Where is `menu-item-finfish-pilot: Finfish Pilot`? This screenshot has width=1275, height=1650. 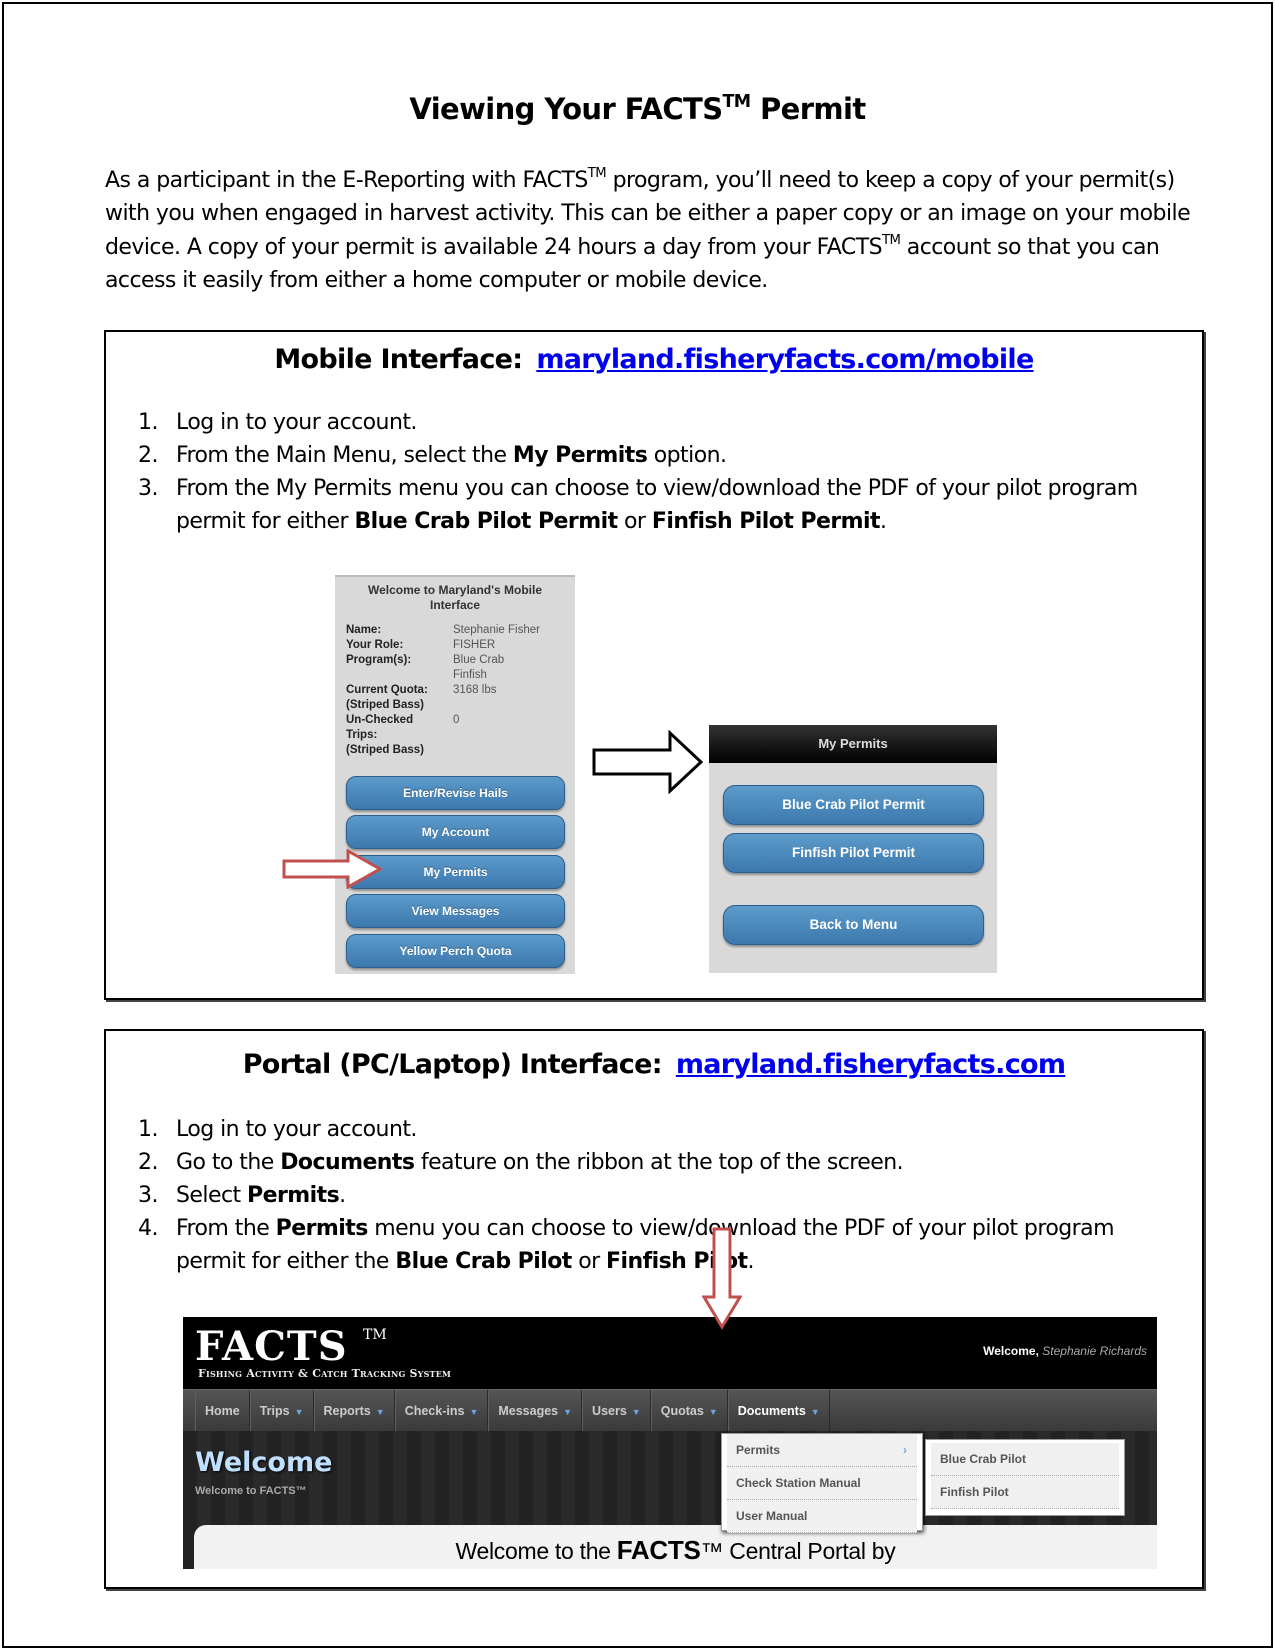 menu-item-finfish-pilot: Finfish Pilot is located at coordinates (1025, 1492).